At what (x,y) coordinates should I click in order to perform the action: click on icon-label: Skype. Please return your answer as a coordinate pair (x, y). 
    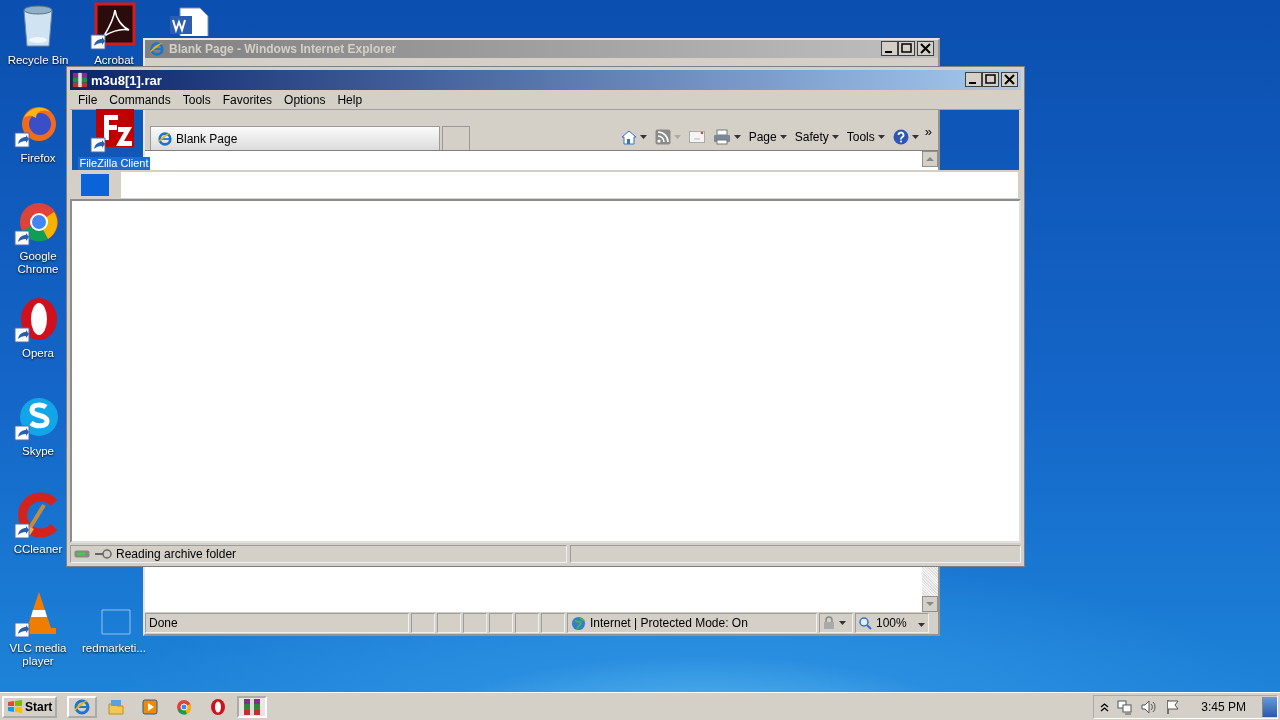
    Looking at the image, I should click on (38, 451).